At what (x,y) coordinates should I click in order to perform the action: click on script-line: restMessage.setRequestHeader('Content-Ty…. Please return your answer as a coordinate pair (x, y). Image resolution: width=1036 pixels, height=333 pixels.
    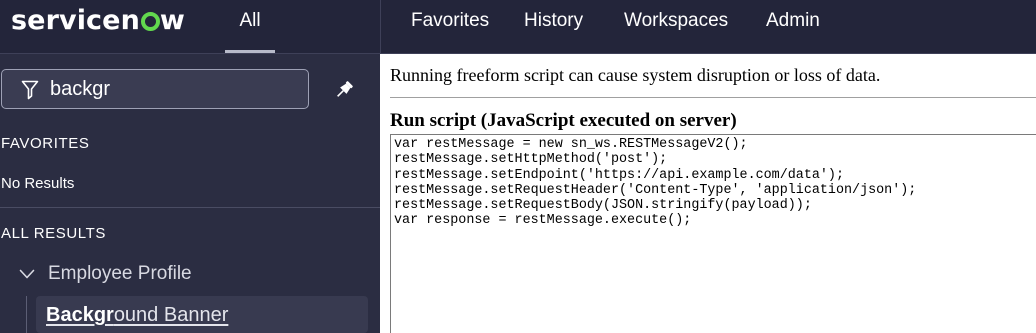
    Looking at the image, I should click on (655, 190).